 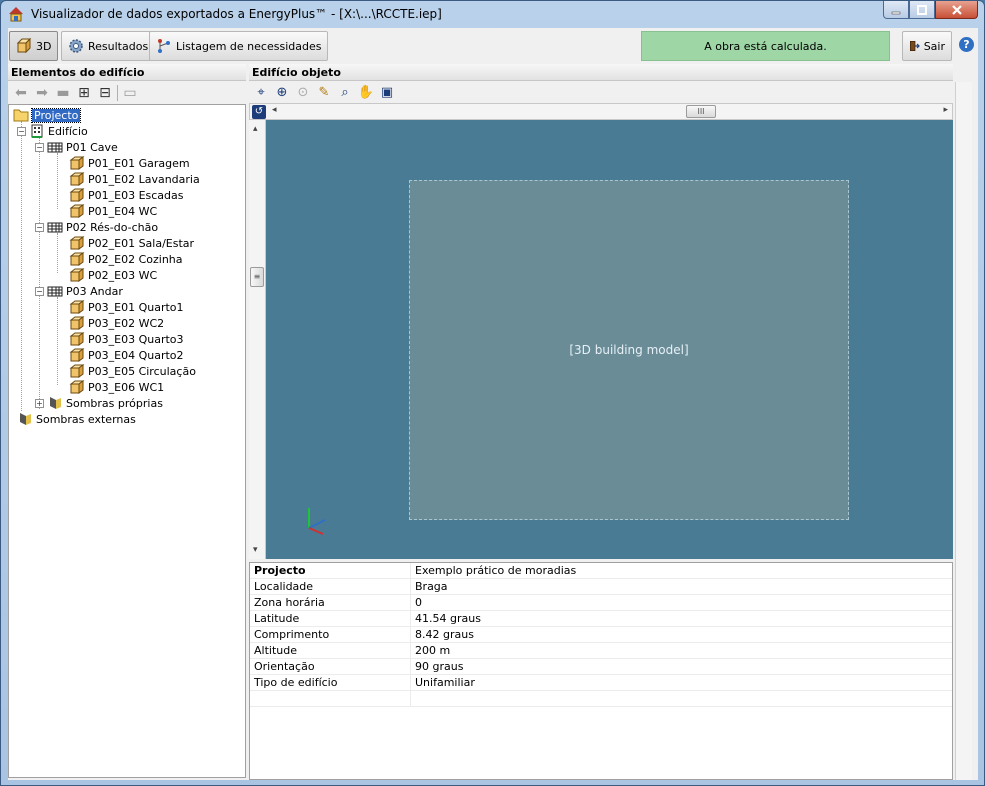 I want to click on help-icon: ?, so click(x=966, y=44).